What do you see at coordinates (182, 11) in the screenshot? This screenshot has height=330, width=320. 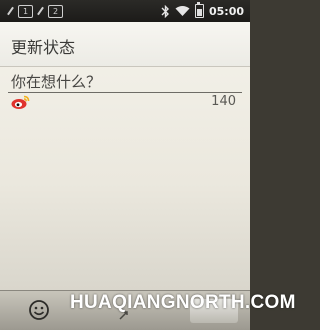 I see `wifi-icon` at bounding box center [182, 11].